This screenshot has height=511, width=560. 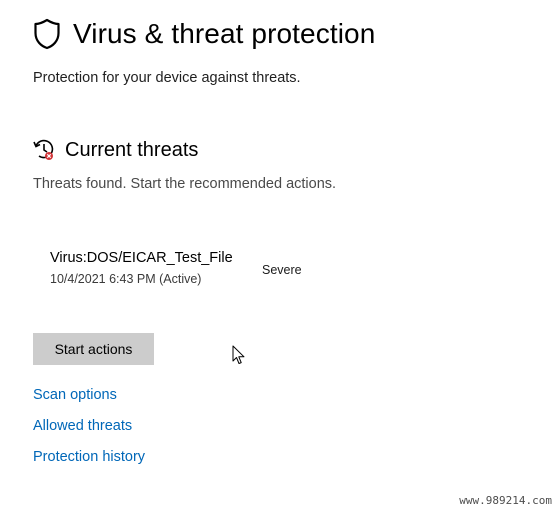 I want to click on page-title: Virus & threat protection, so click(x=224, y=33).